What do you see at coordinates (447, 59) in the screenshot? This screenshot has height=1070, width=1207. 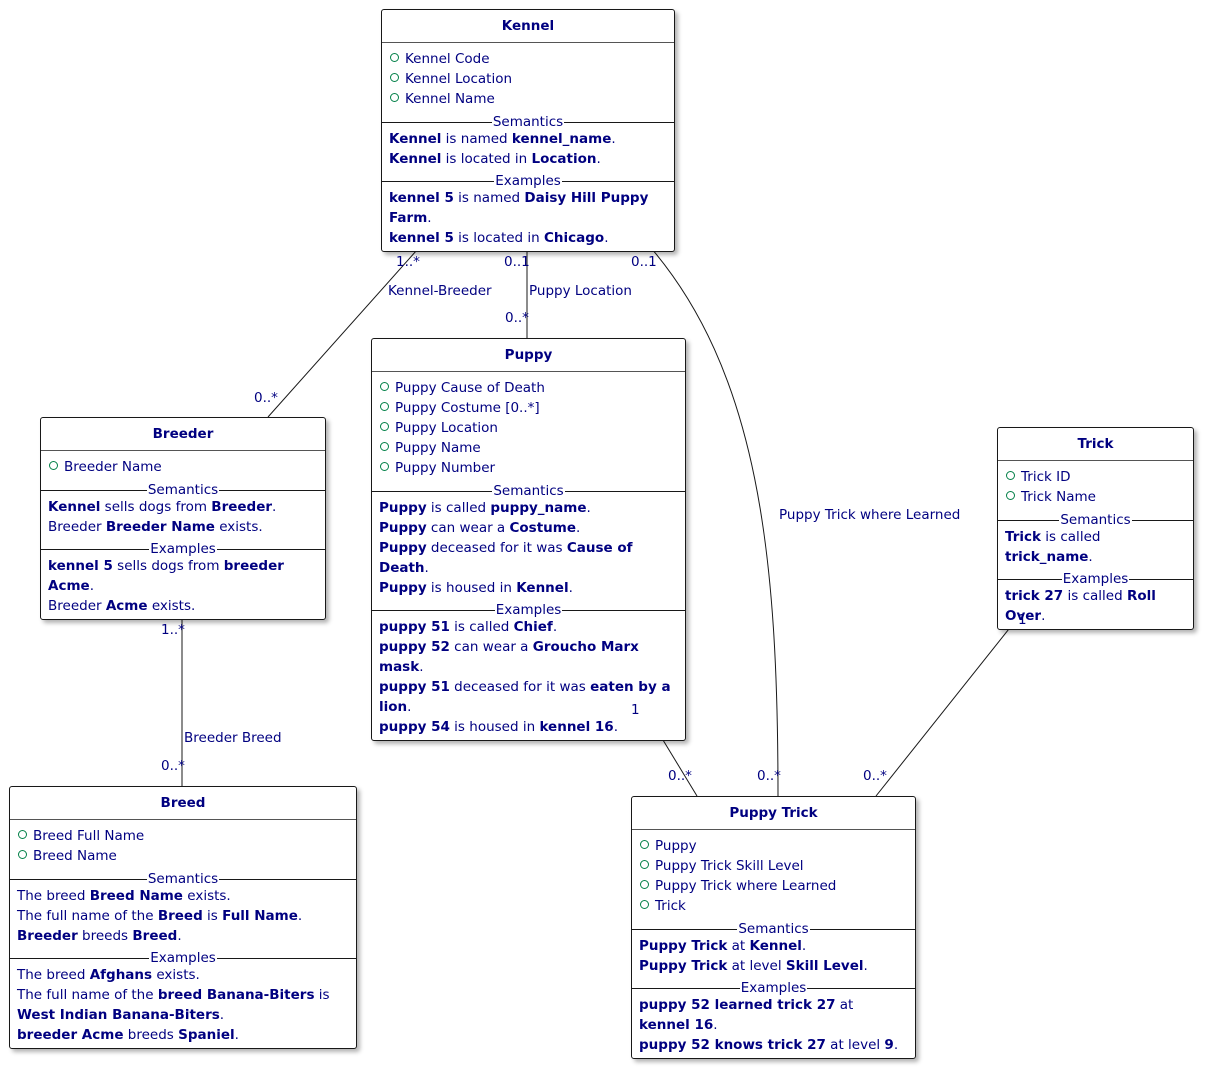 I see `attribute-name: Kennel Code` at bounding box center [447, 59].